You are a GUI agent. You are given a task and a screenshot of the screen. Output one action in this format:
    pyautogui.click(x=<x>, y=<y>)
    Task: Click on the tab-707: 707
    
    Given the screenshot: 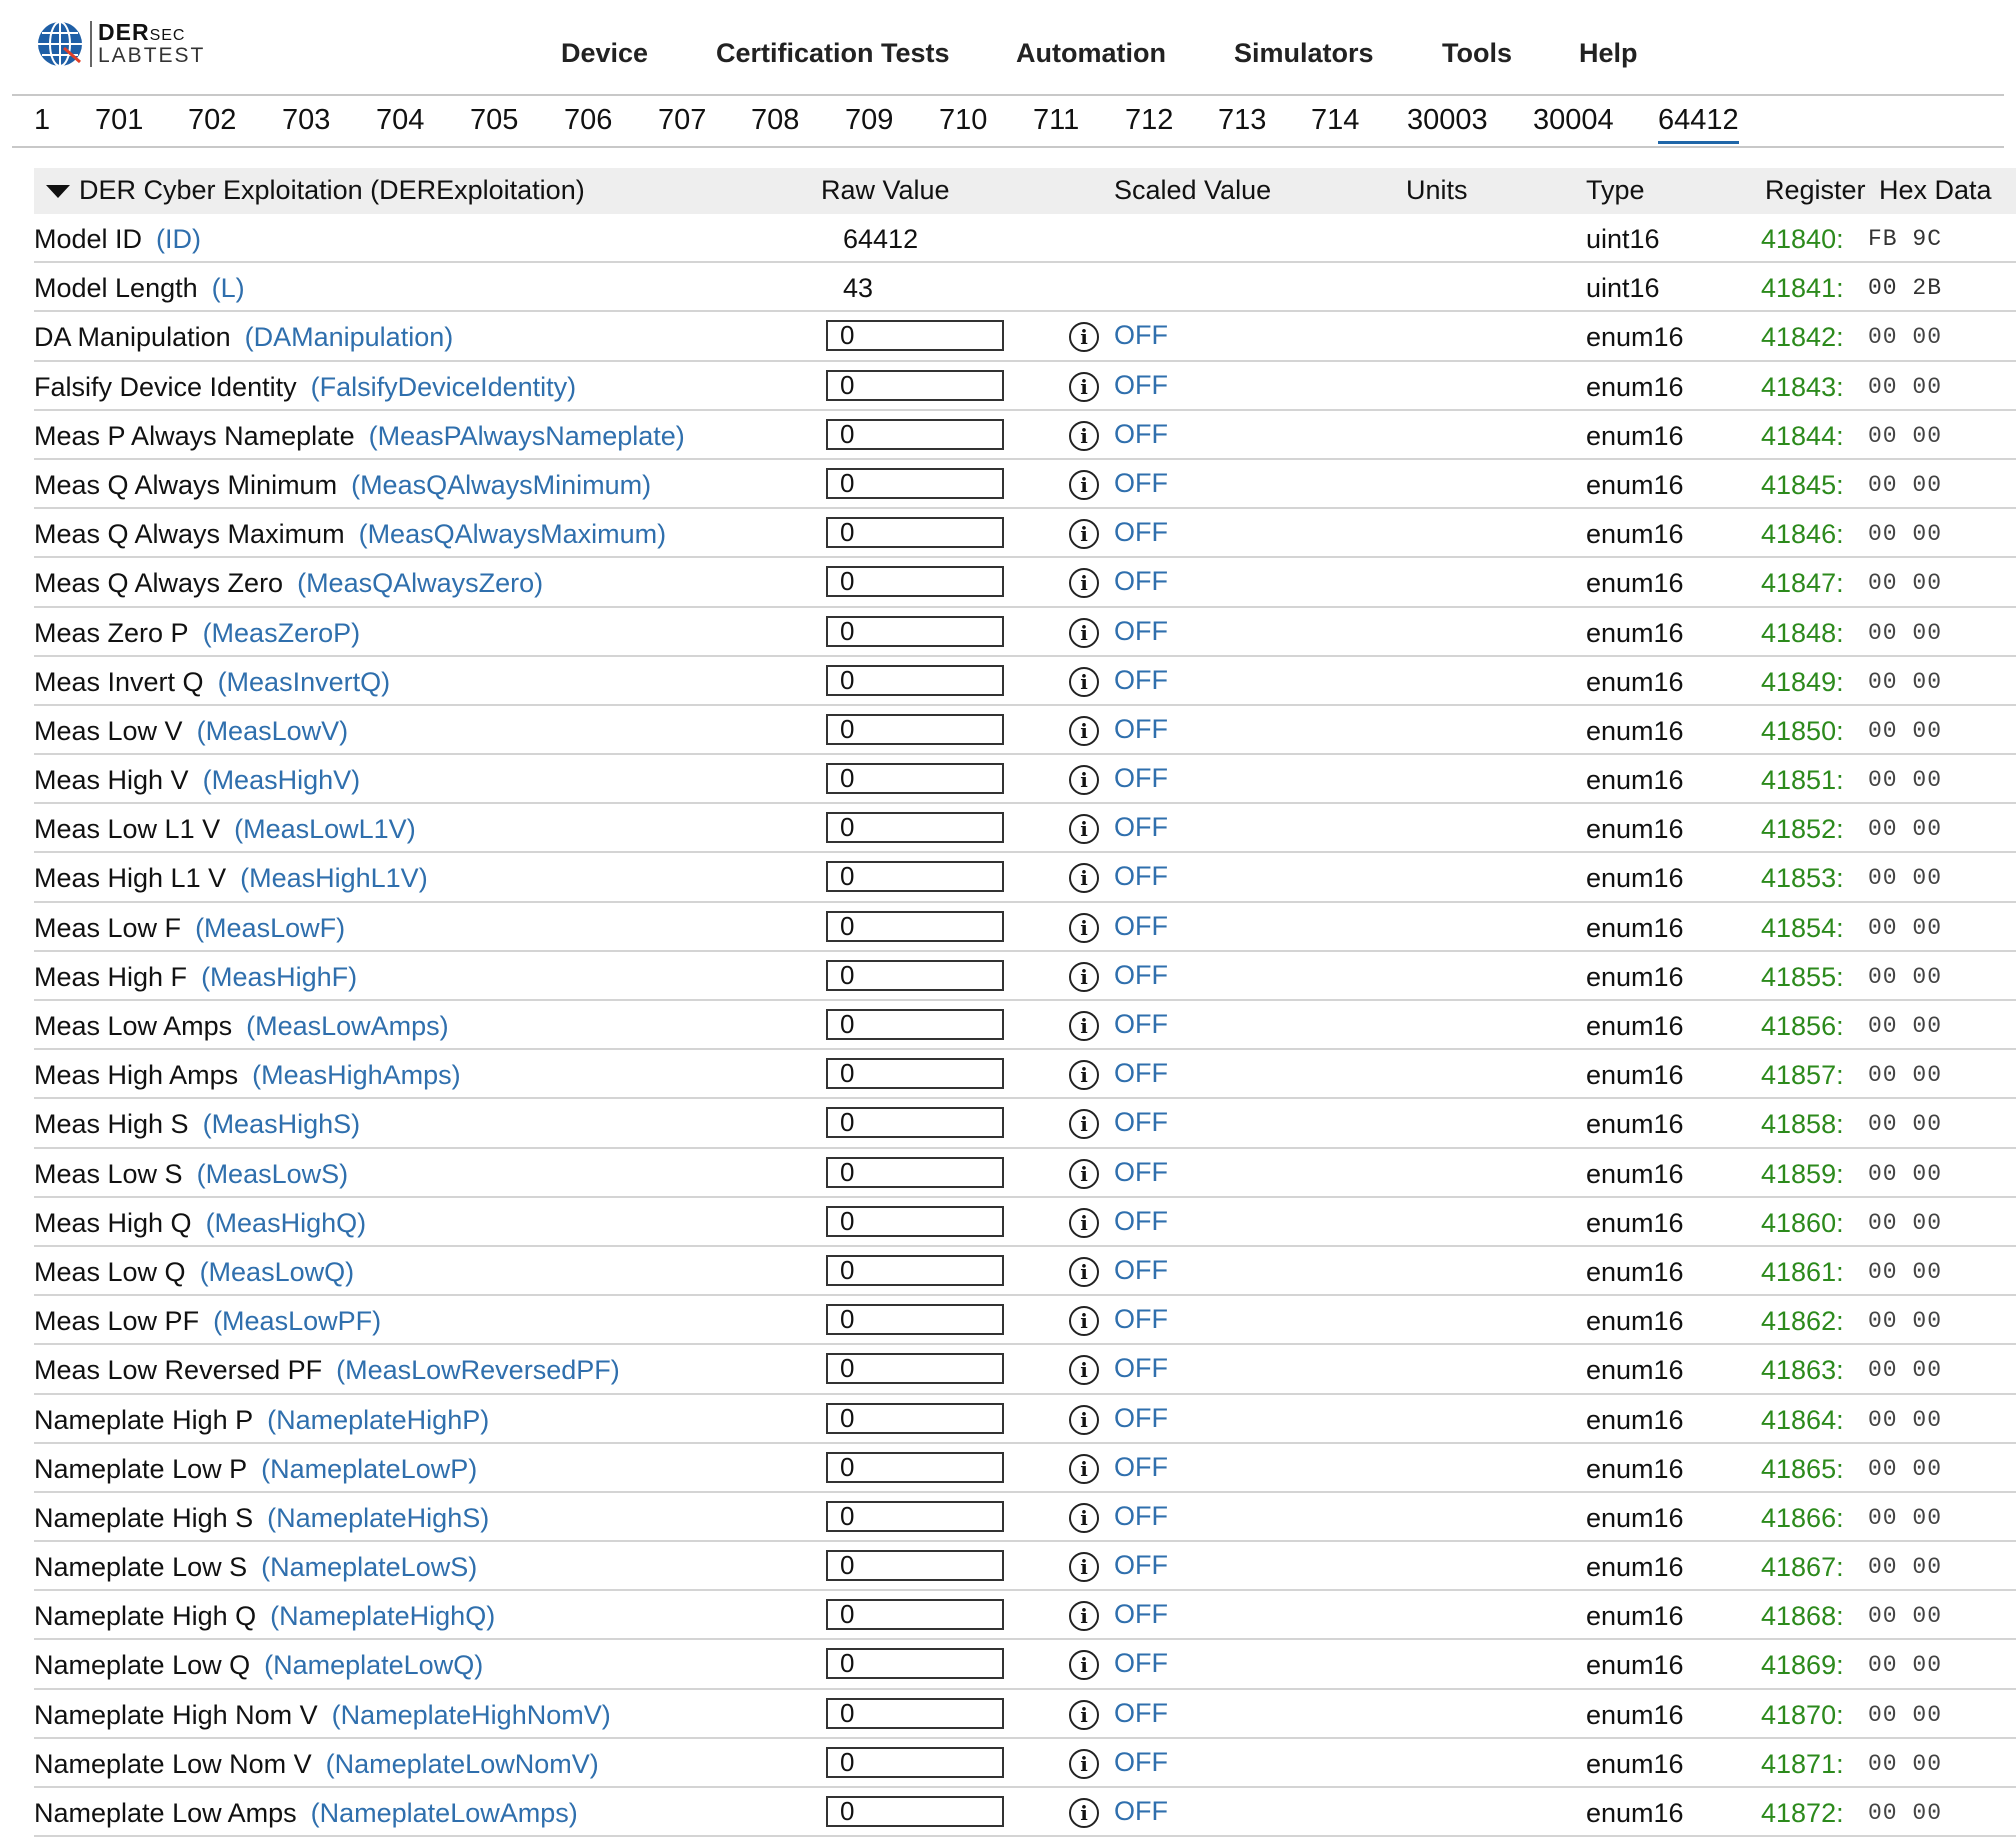 What is the action you would take?
    pyautogui.click(x=682, y=120)
    